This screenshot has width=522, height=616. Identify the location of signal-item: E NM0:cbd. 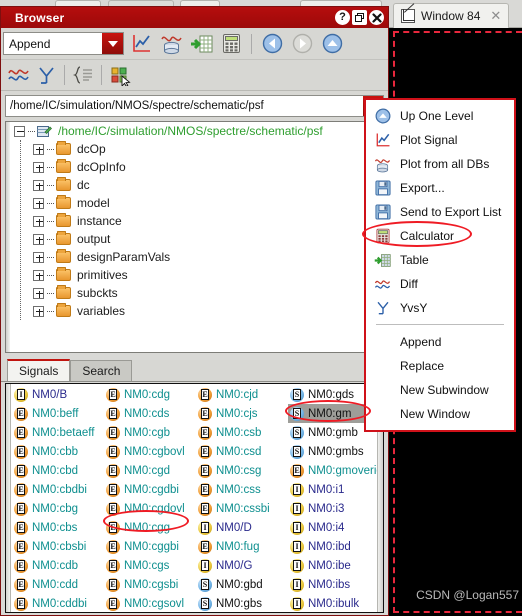
(58, 470).